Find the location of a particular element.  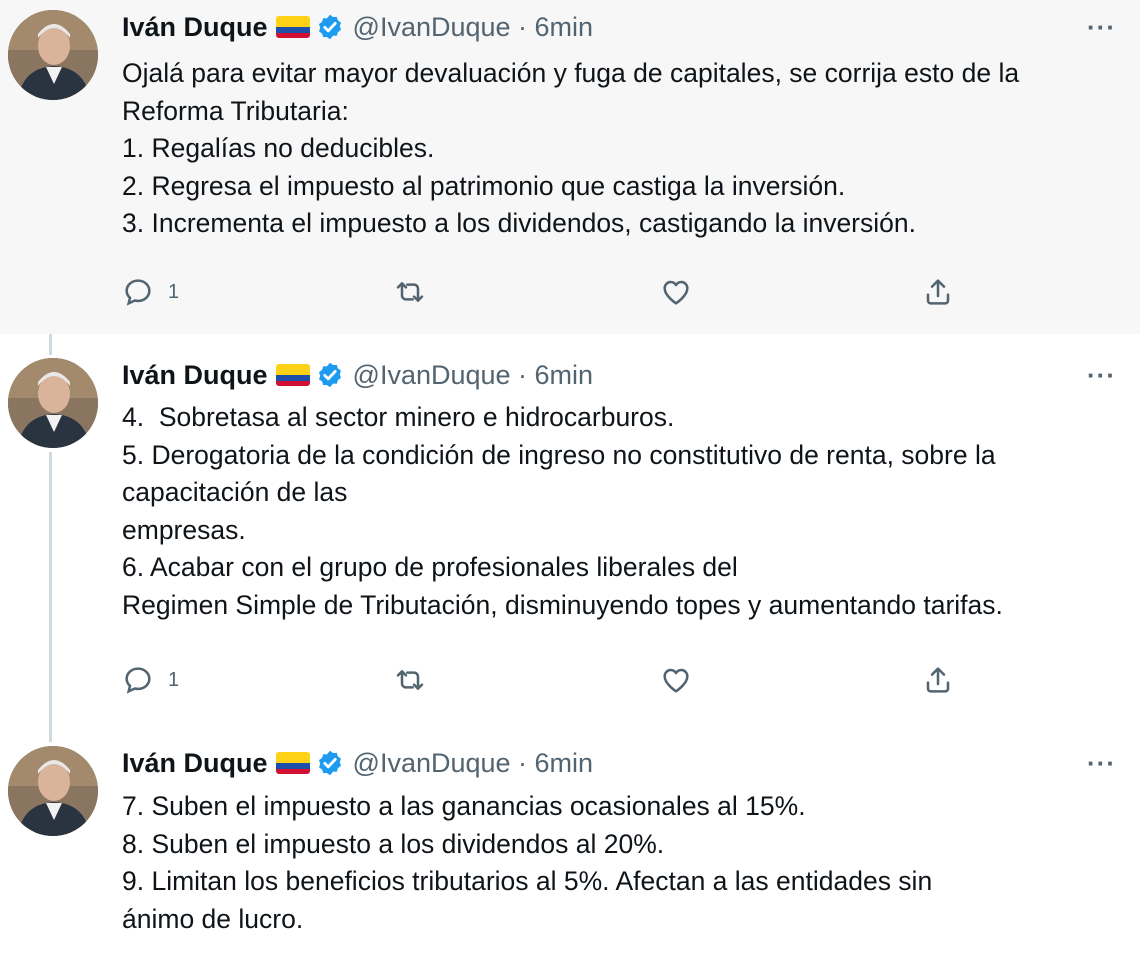

tweet-text-line: empresas. is located at coordinates (184, 529).